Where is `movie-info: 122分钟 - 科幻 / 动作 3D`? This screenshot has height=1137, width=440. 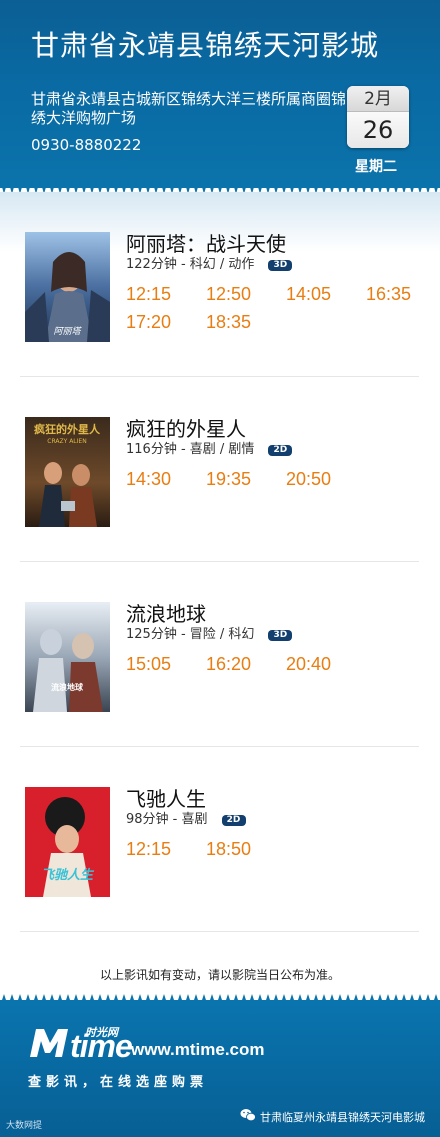
movie-info: 122分钟 - 科幻 / 动作 3D is located at coordinates (209, 262).